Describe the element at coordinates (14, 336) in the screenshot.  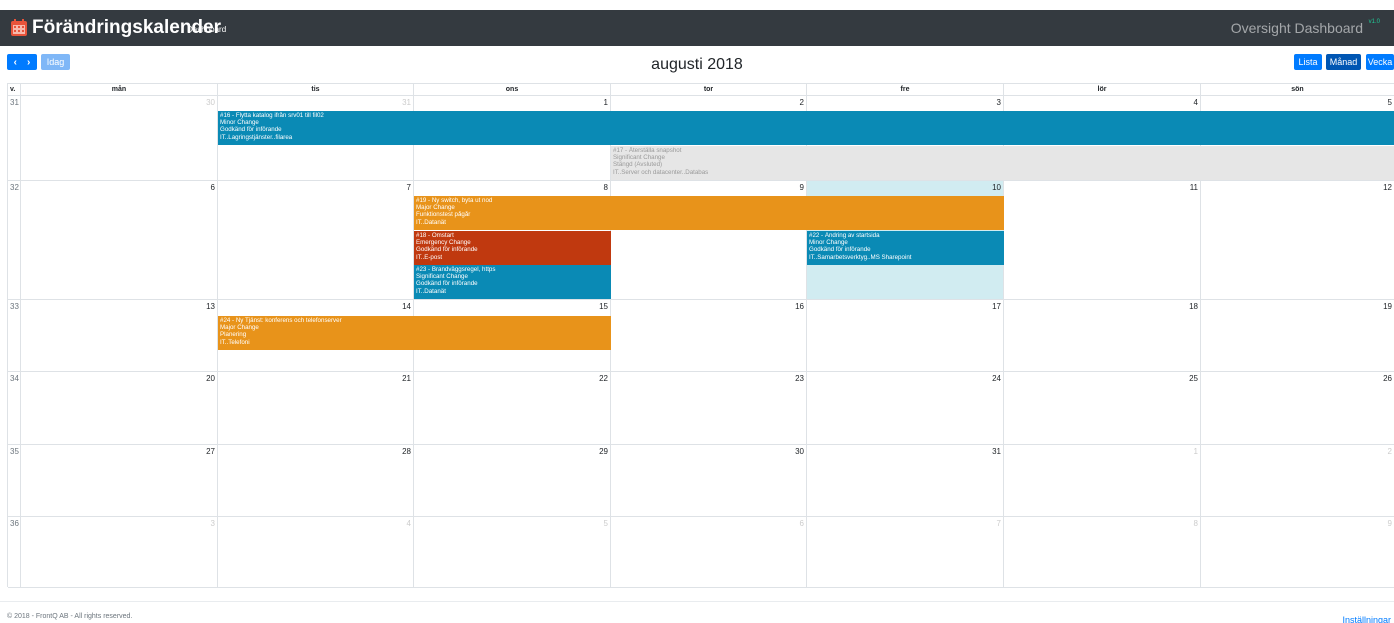
I see `week-number-cell: 33` at that location.